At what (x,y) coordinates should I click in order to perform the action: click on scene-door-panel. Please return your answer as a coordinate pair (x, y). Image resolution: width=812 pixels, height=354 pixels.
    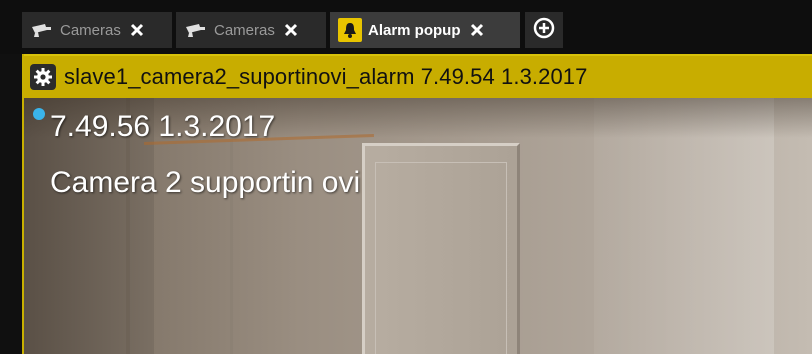
    Looking at the image, I should click on (441, 258).